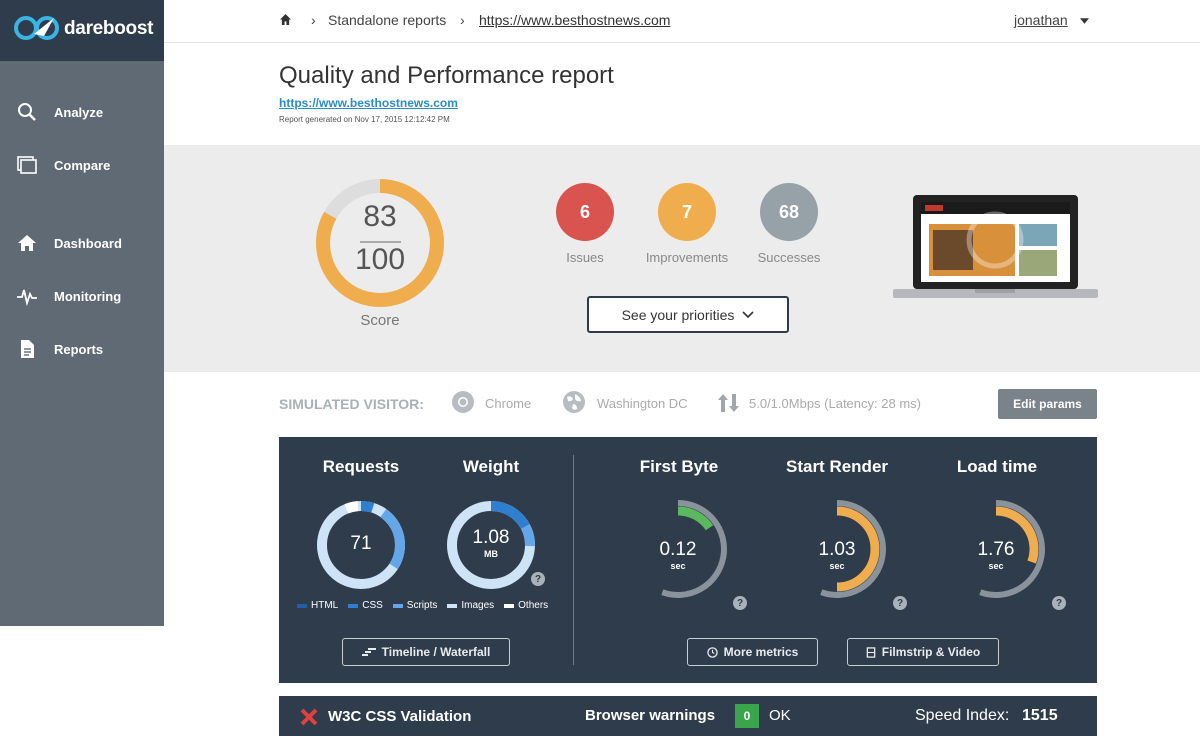 The height and width of the screenshot is (736, 1200). Describe the element at coordinates (752, 652) in the screenshot. I see `more-metrics-button: More metrics` at that location.